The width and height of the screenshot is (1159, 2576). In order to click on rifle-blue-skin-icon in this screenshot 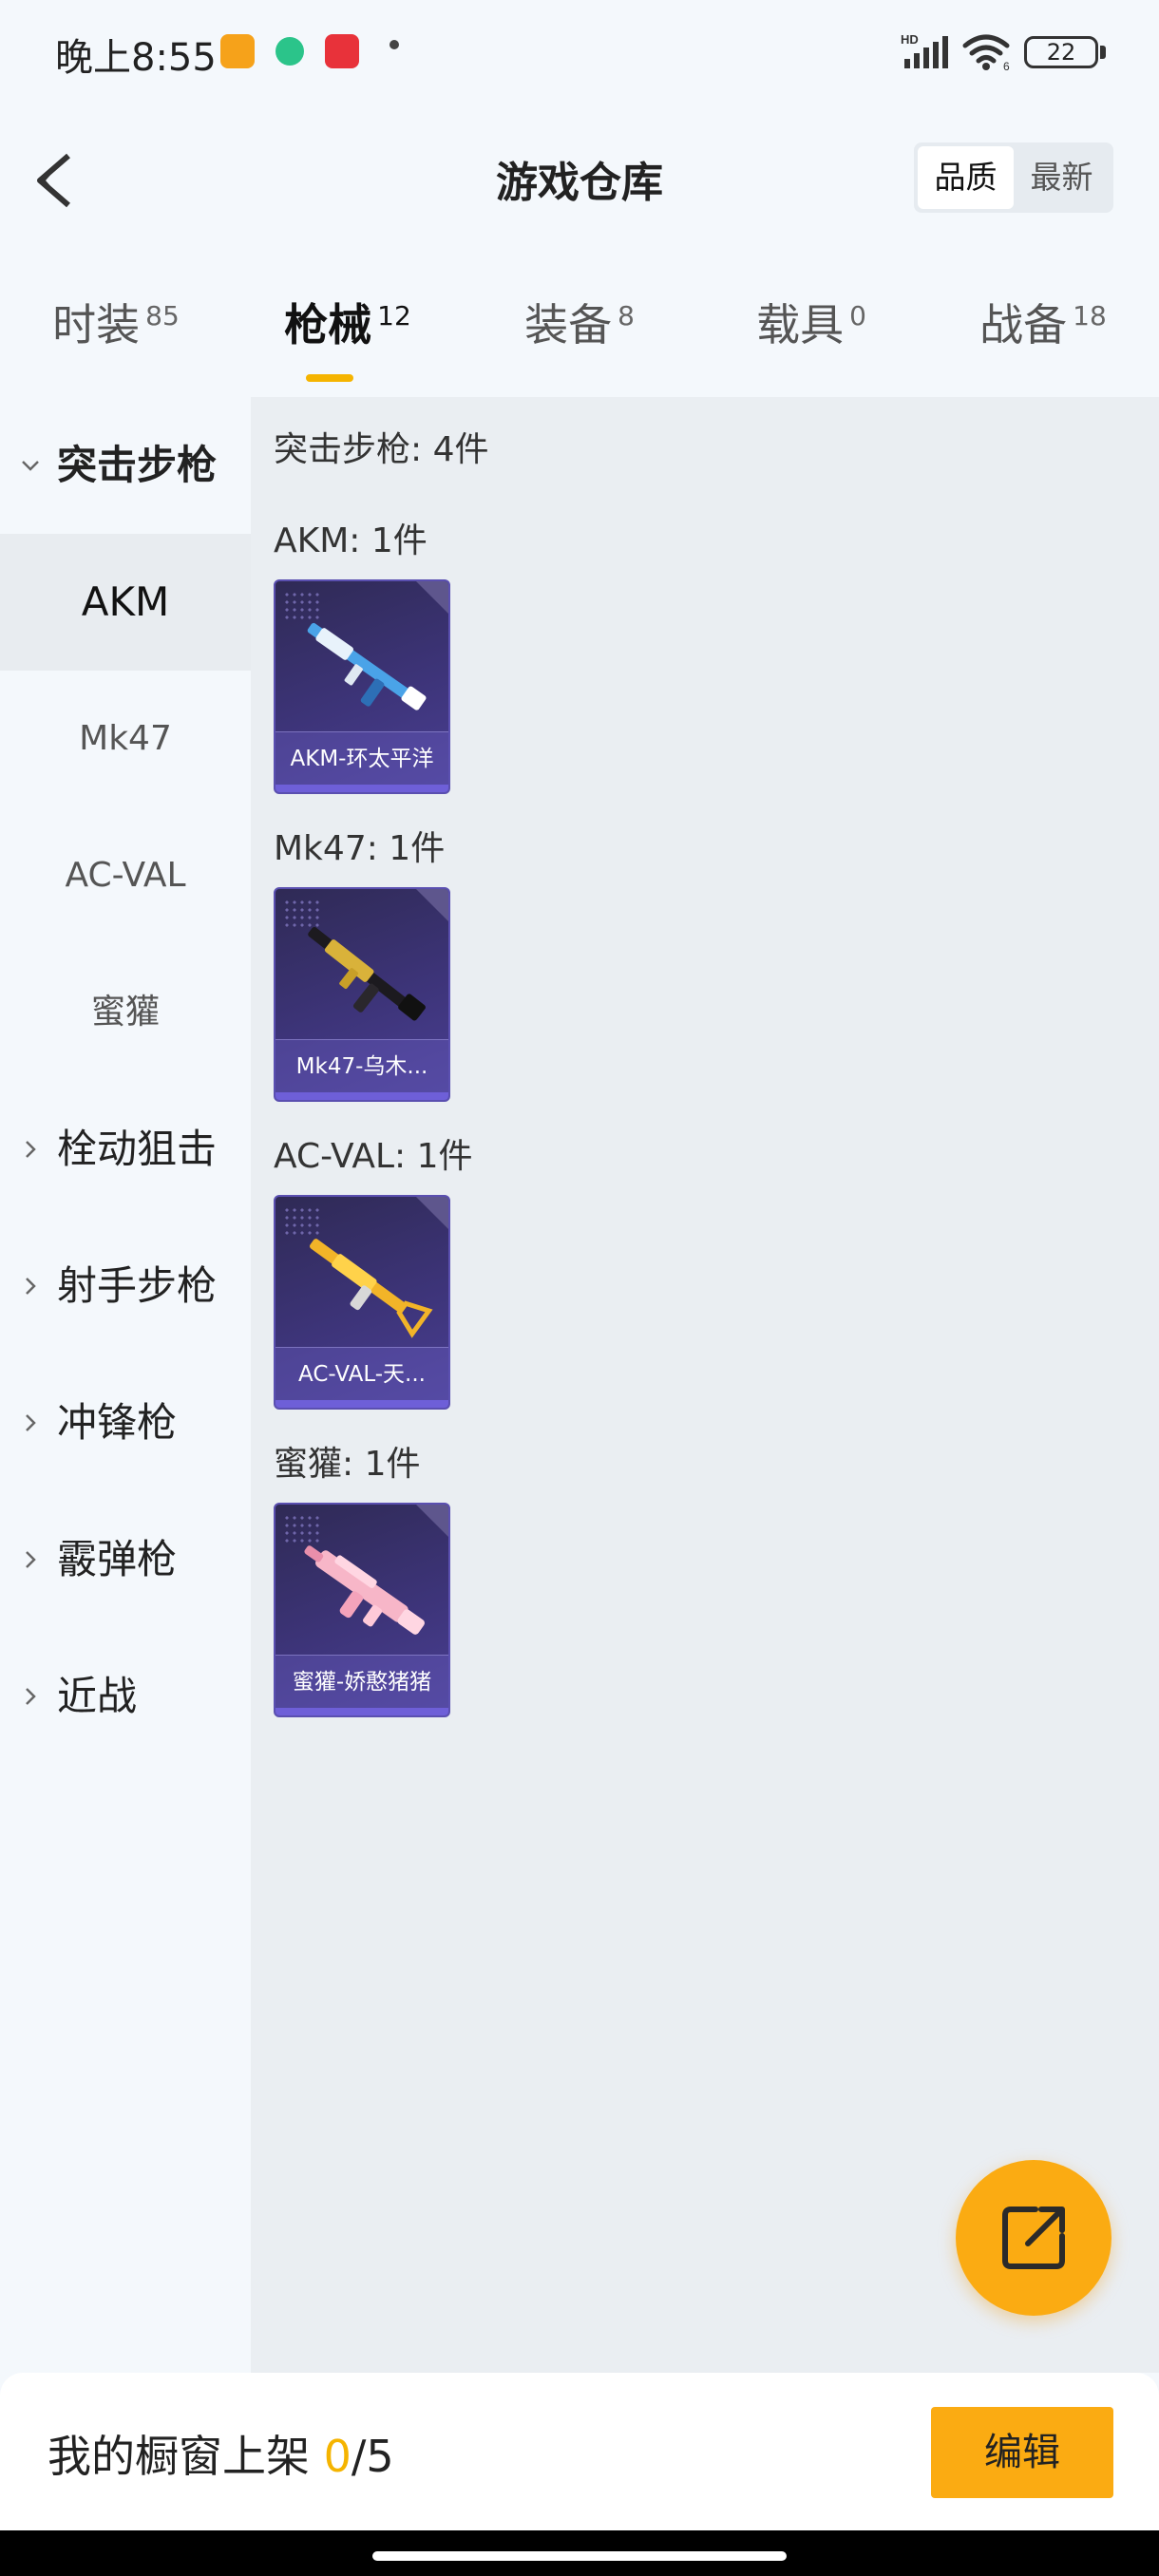, I will do `click(367, 666)`.